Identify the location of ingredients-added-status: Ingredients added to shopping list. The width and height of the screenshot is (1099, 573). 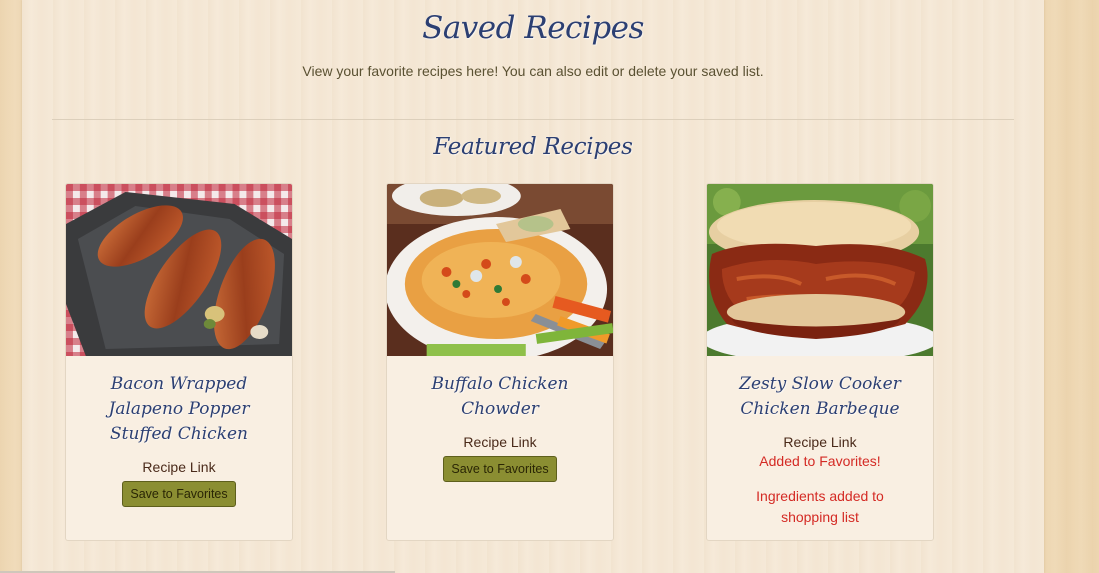
(820, 506).